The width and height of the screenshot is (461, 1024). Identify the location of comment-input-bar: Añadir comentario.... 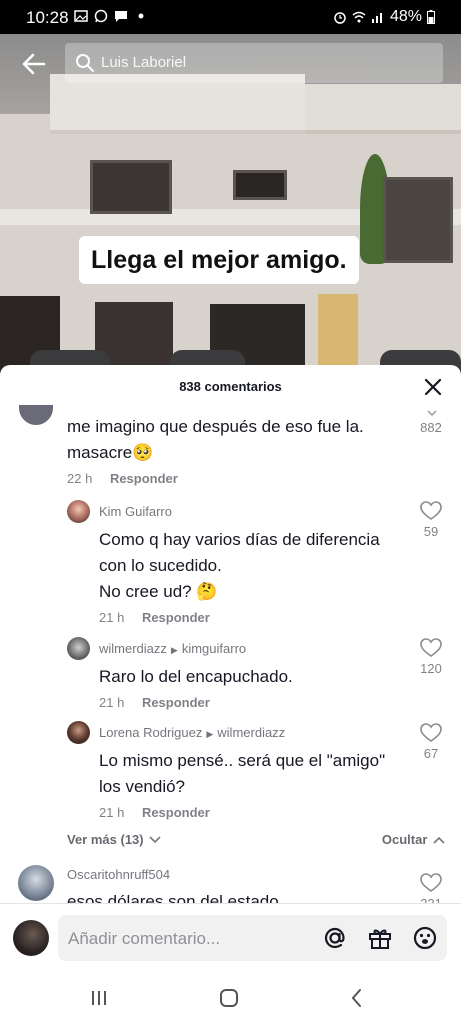
(230, 939).